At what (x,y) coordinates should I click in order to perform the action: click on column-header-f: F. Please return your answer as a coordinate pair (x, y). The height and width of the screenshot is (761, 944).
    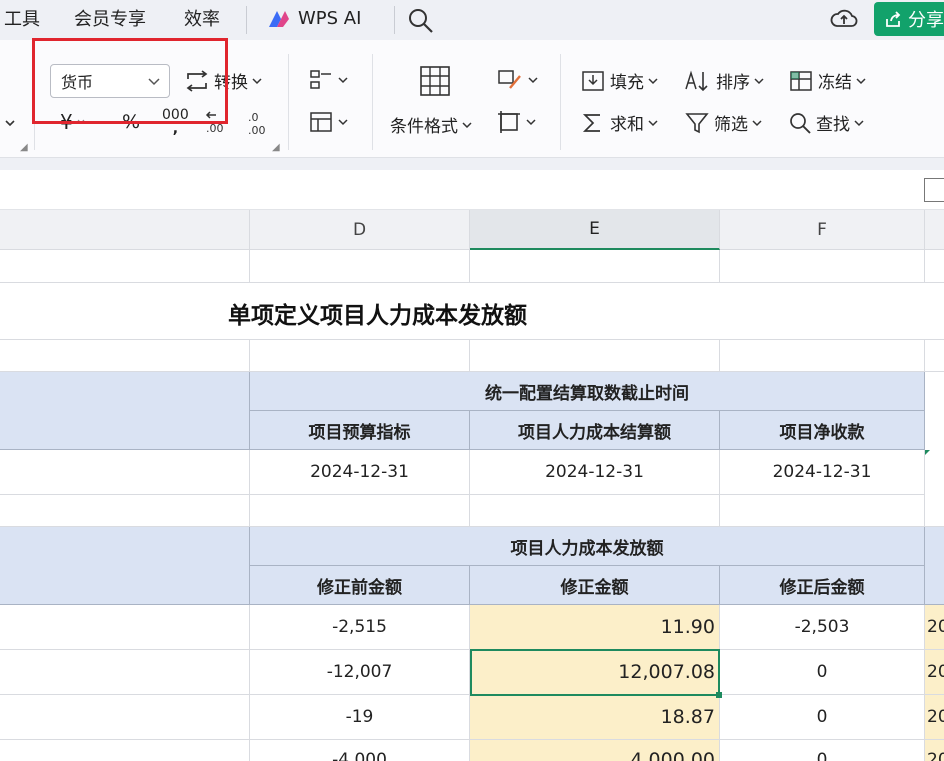
    Looking at the image, I should click on (822, 230).